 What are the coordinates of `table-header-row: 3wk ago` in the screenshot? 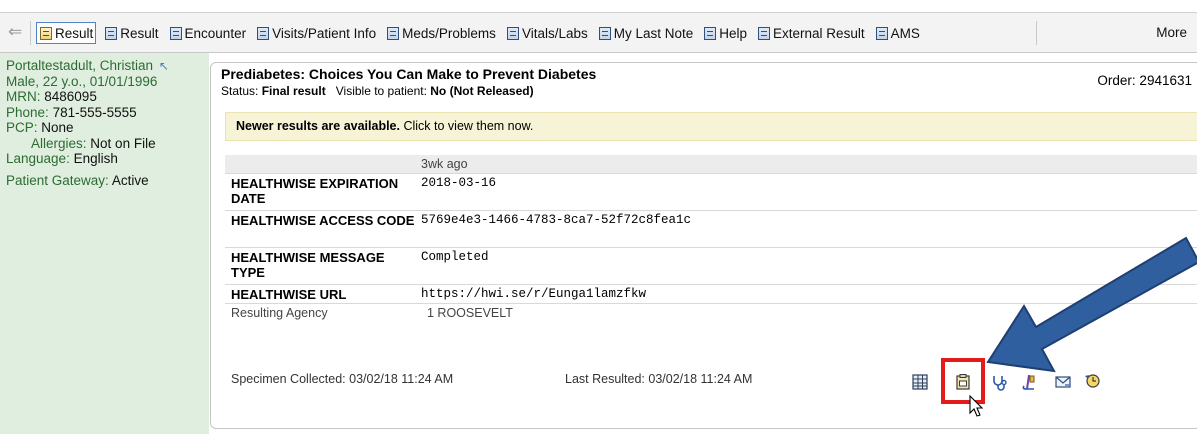 It's located at (711, 164).